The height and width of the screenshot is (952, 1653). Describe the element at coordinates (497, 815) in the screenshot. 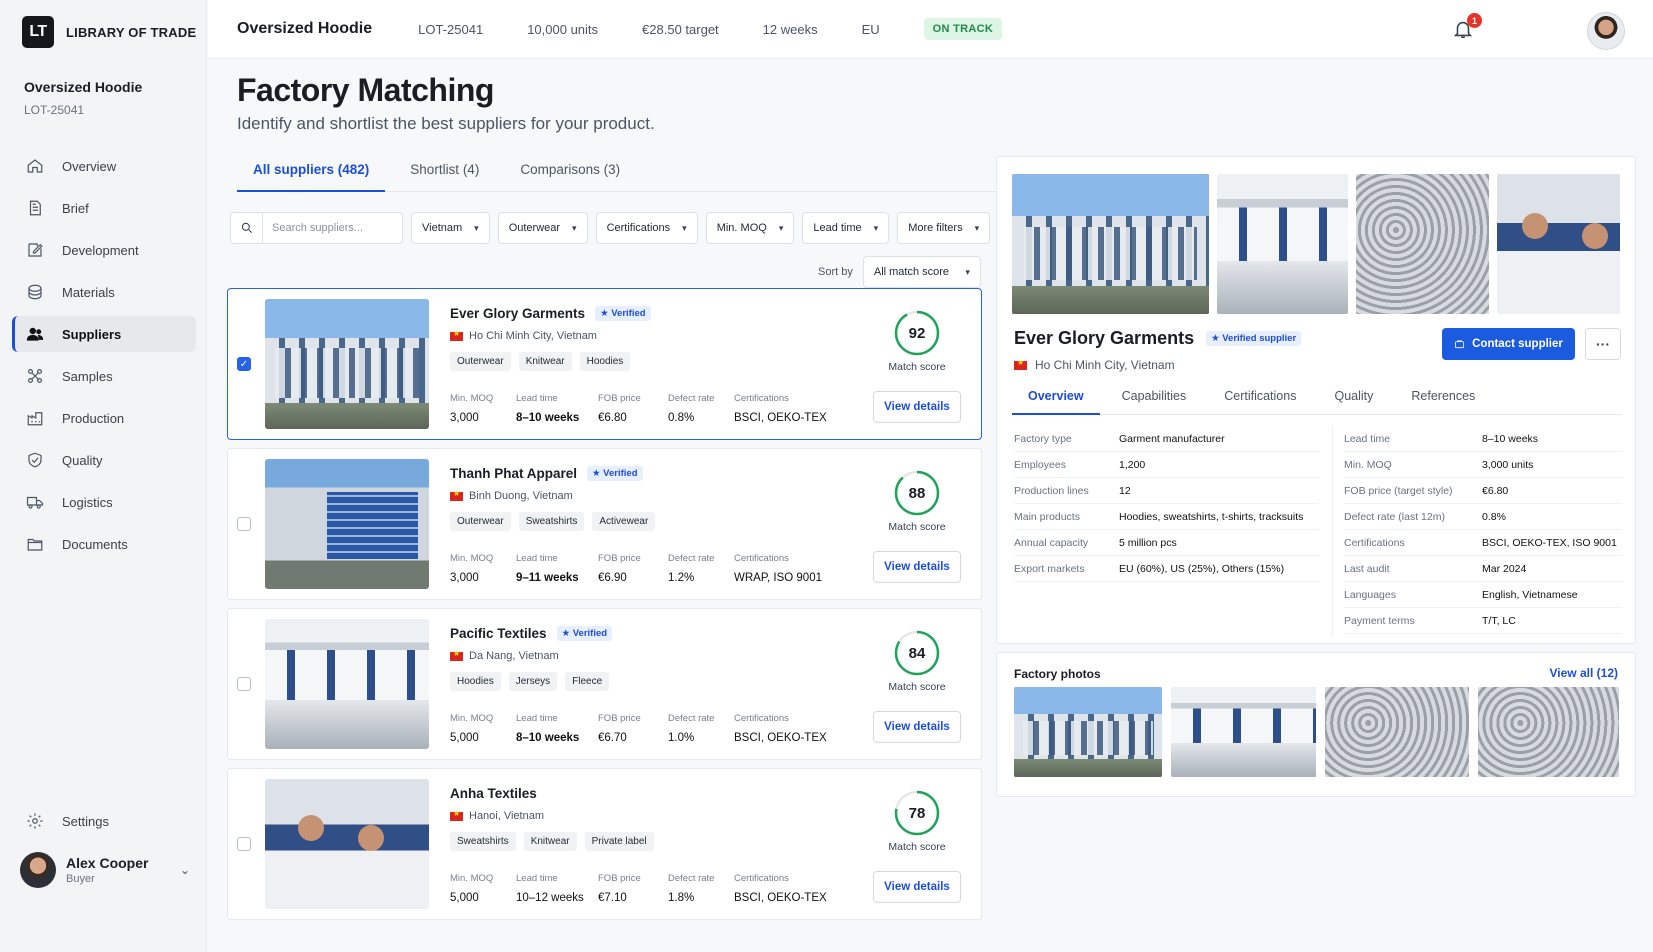

I see `supplier-location: Hanoi, Vietnam` at that location.